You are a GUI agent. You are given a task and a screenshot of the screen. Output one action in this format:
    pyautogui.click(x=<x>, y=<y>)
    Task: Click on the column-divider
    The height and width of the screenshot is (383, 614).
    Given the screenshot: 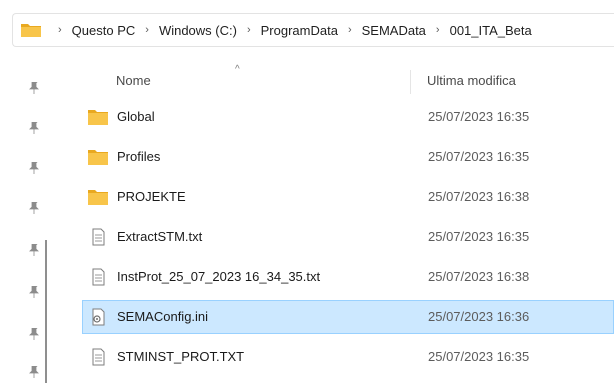 What is the action you would take?
    pyautogui.click(x=410, y=82)
    